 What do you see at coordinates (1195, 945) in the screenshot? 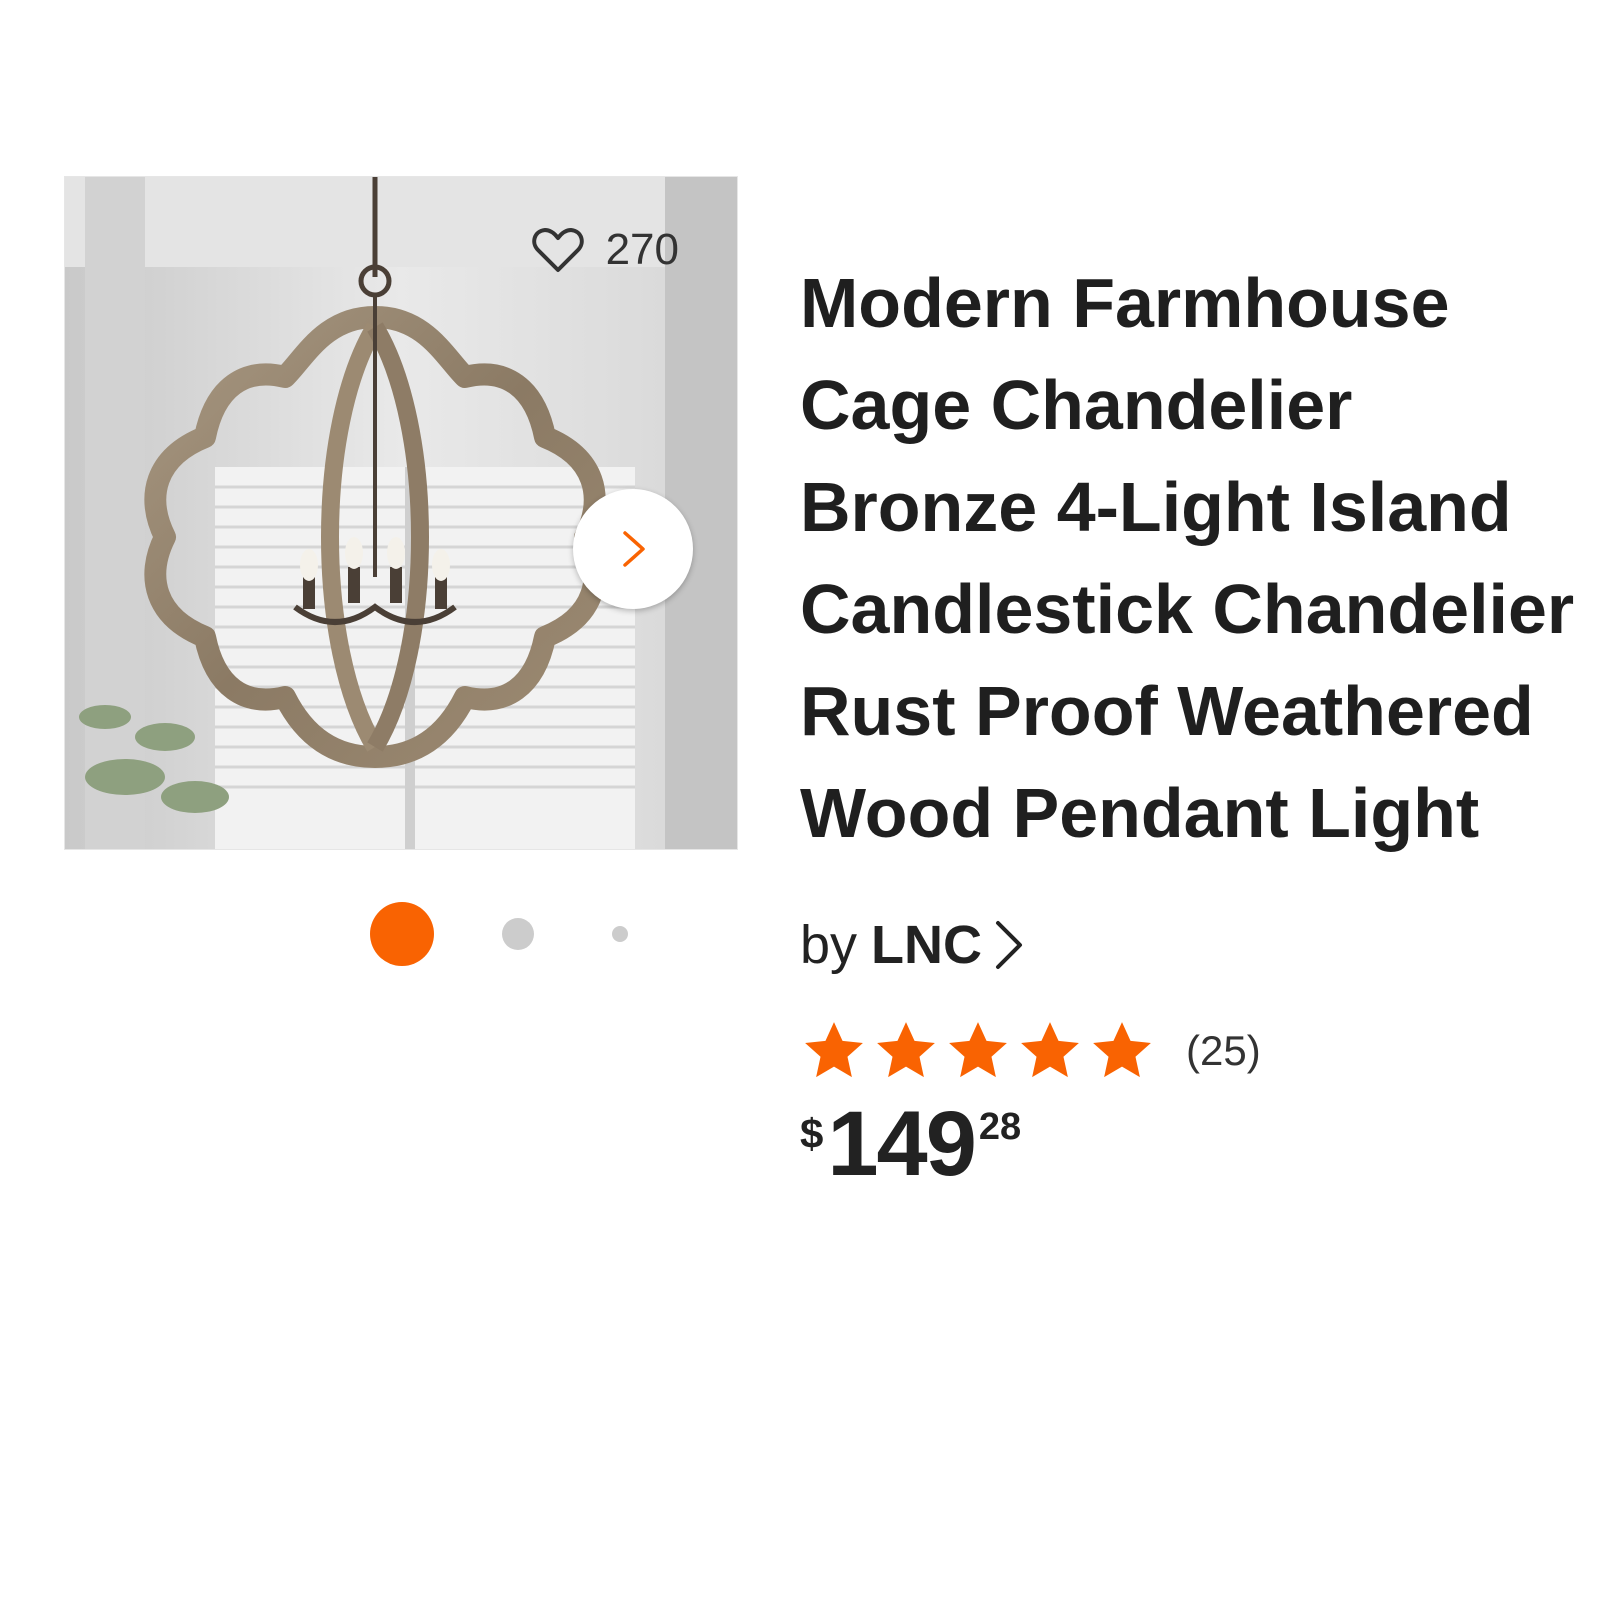
I see `brand-link: by LNC` at bounding box center [1195, 945].